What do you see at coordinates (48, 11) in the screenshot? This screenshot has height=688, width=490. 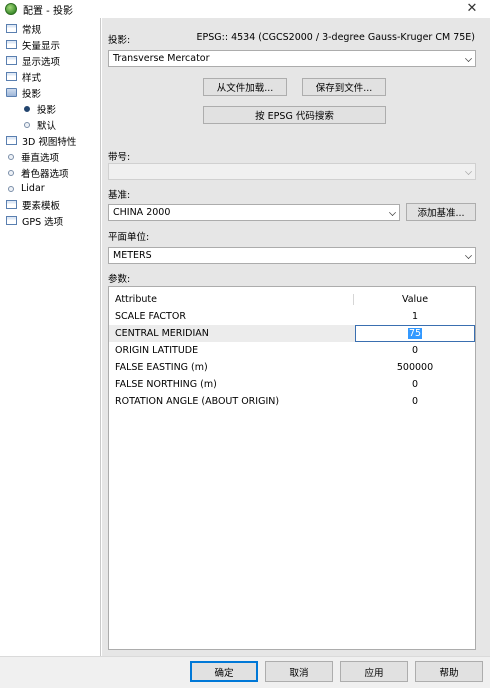 I see `window-title: 配置 - 投影` at bounding box center [48, 11].